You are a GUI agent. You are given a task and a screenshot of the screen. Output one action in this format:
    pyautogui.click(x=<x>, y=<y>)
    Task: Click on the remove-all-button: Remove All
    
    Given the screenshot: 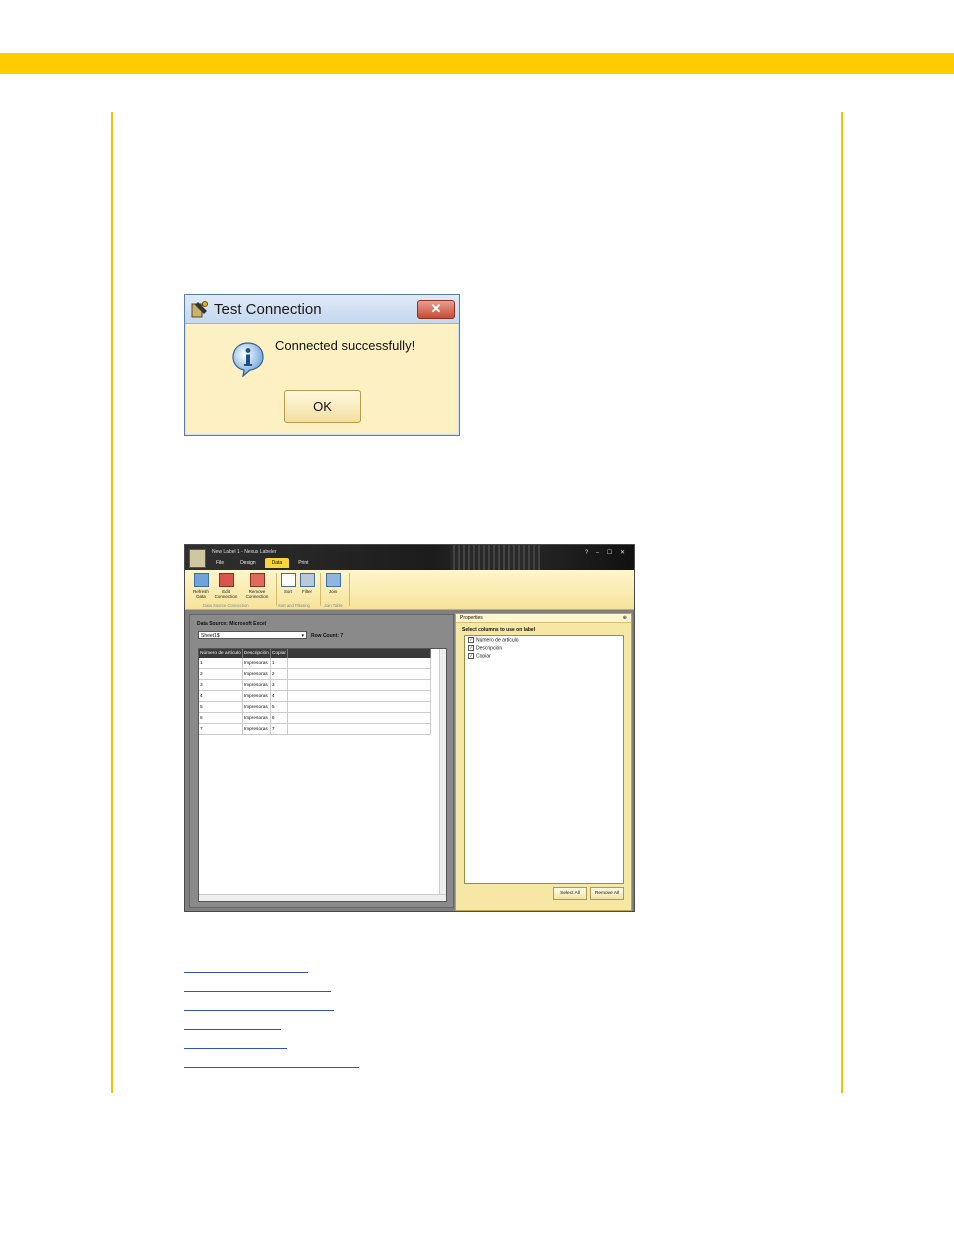 What is the action you would take?
    pyautogui.click(x=607, y=893)
    